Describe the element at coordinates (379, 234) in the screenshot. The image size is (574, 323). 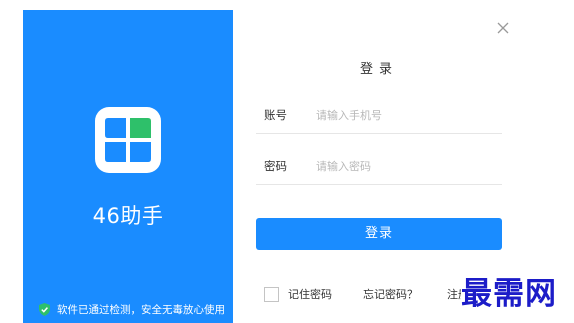
I see `login-button: 登录` at that location.